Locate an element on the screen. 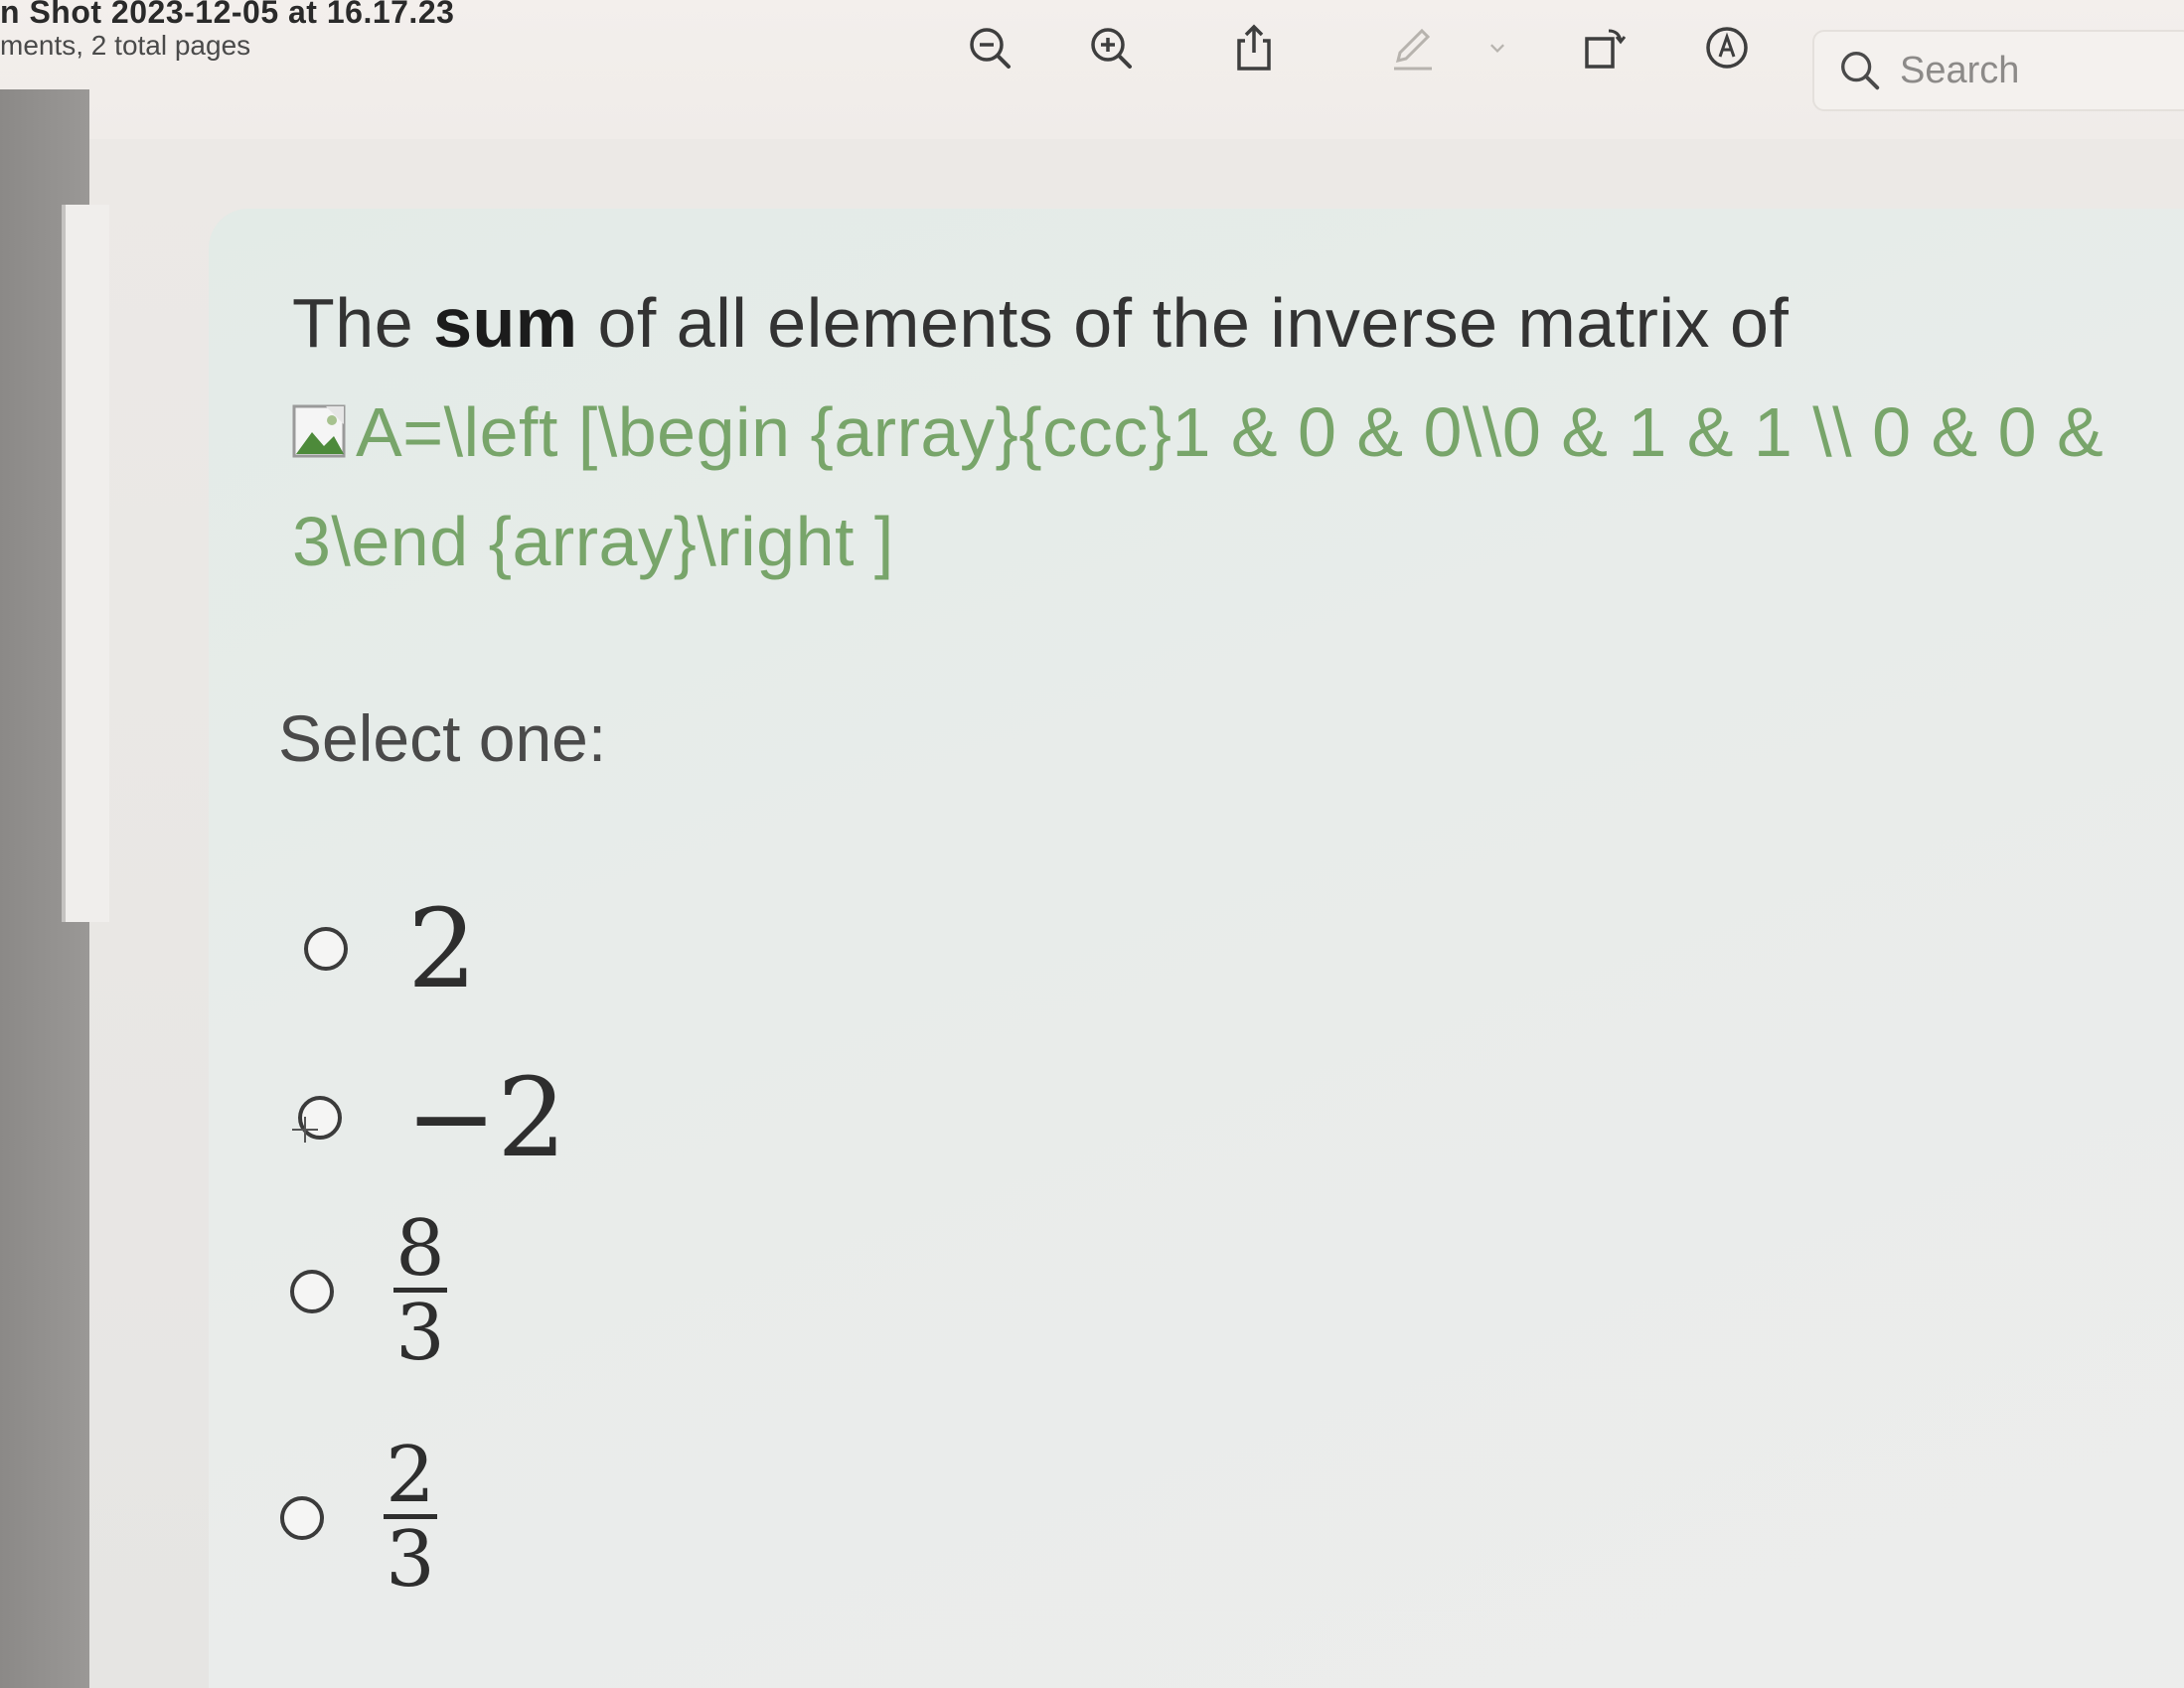 The image size is (2184, 1688). search-placeholder: Search is located at coordinates (1960, 70).